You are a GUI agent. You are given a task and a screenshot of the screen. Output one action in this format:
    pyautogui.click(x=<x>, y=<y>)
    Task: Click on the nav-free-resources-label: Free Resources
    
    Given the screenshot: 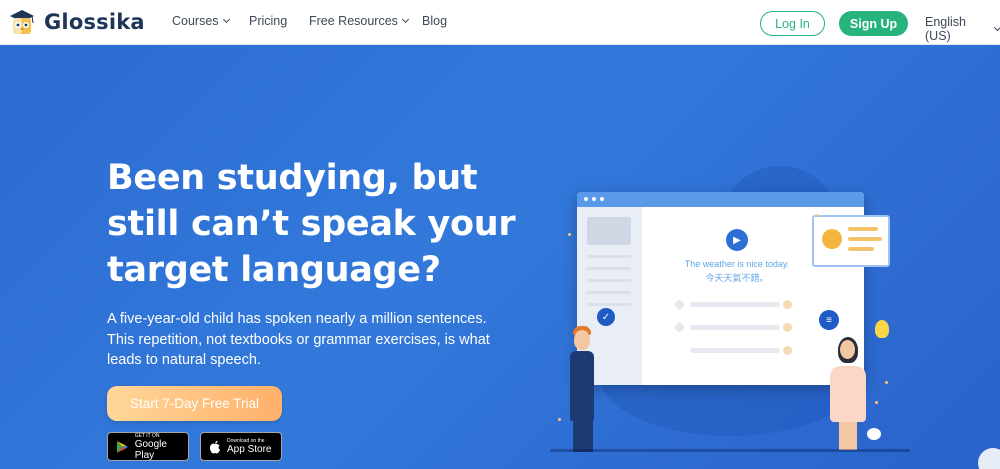 What is the action you would take?
    pyautogui.click(x=353, y=21)
    